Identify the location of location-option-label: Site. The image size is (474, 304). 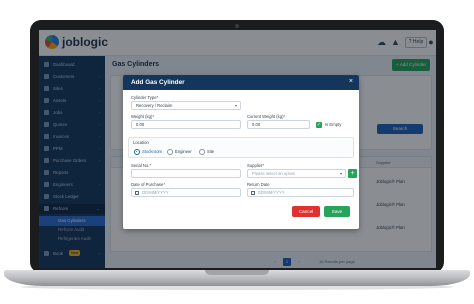
(211, 151).